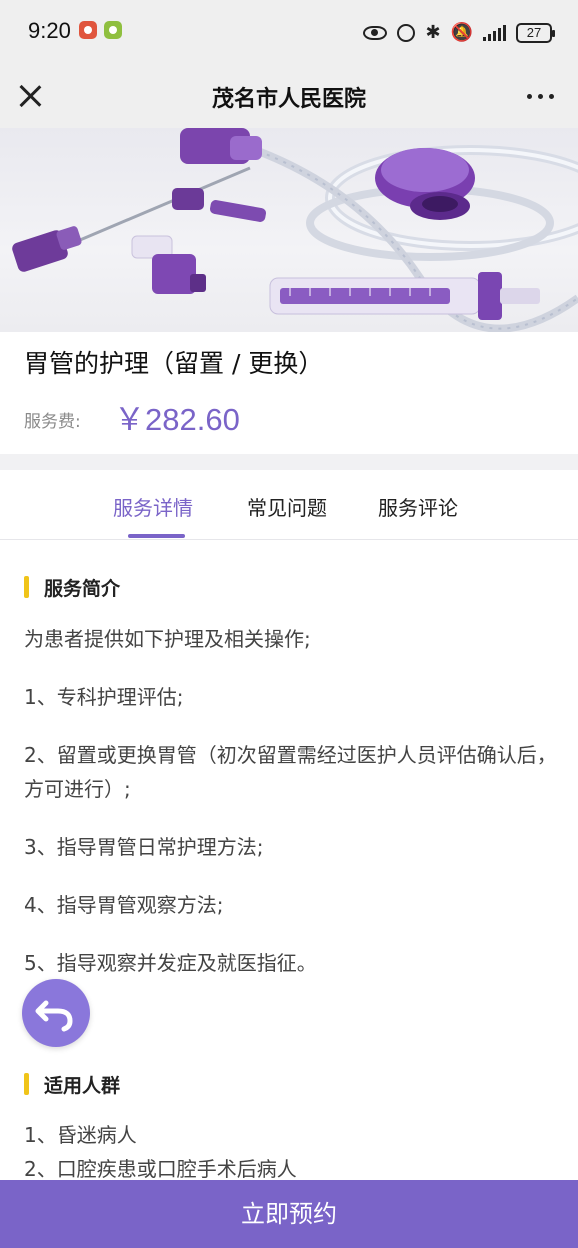  What do you see at coordinates (289, 462) in the screenshot?
I see `section-divider` at bounding box center [289, 462].